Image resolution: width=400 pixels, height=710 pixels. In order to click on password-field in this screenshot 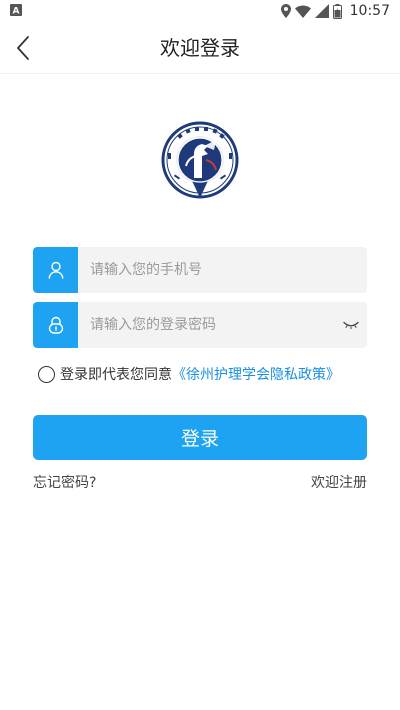, I will do `click(200, 325)`.